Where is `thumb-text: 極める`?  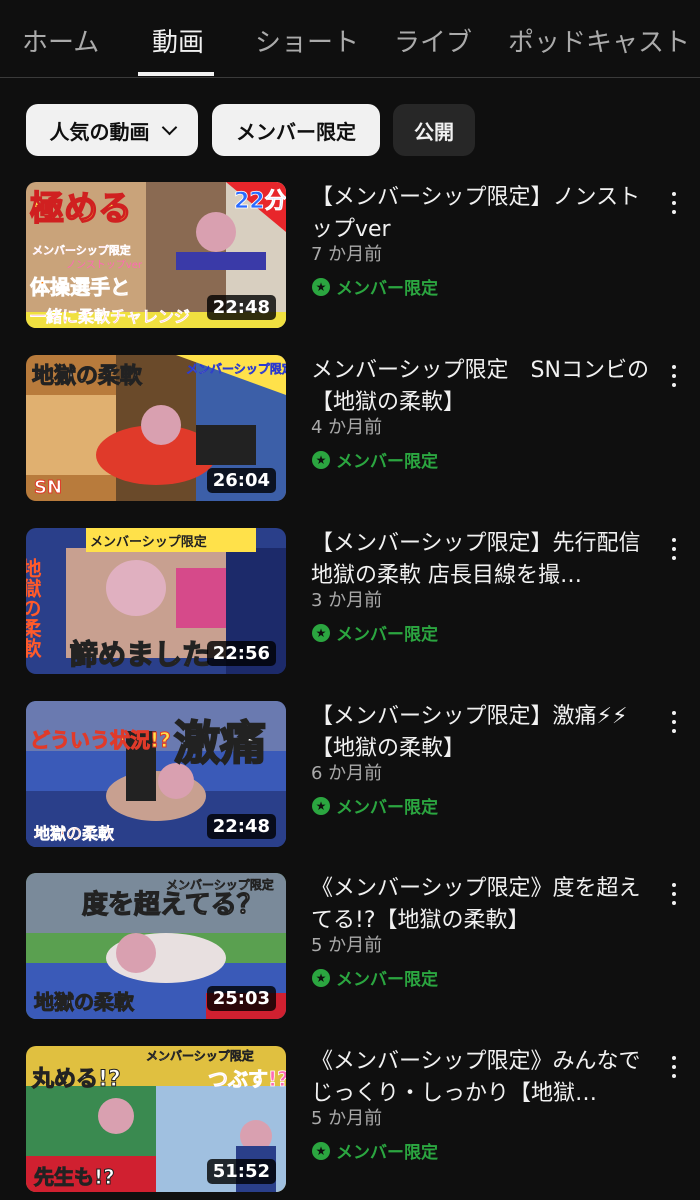
thumb-text: 極める is located at coordinates (81, 209).